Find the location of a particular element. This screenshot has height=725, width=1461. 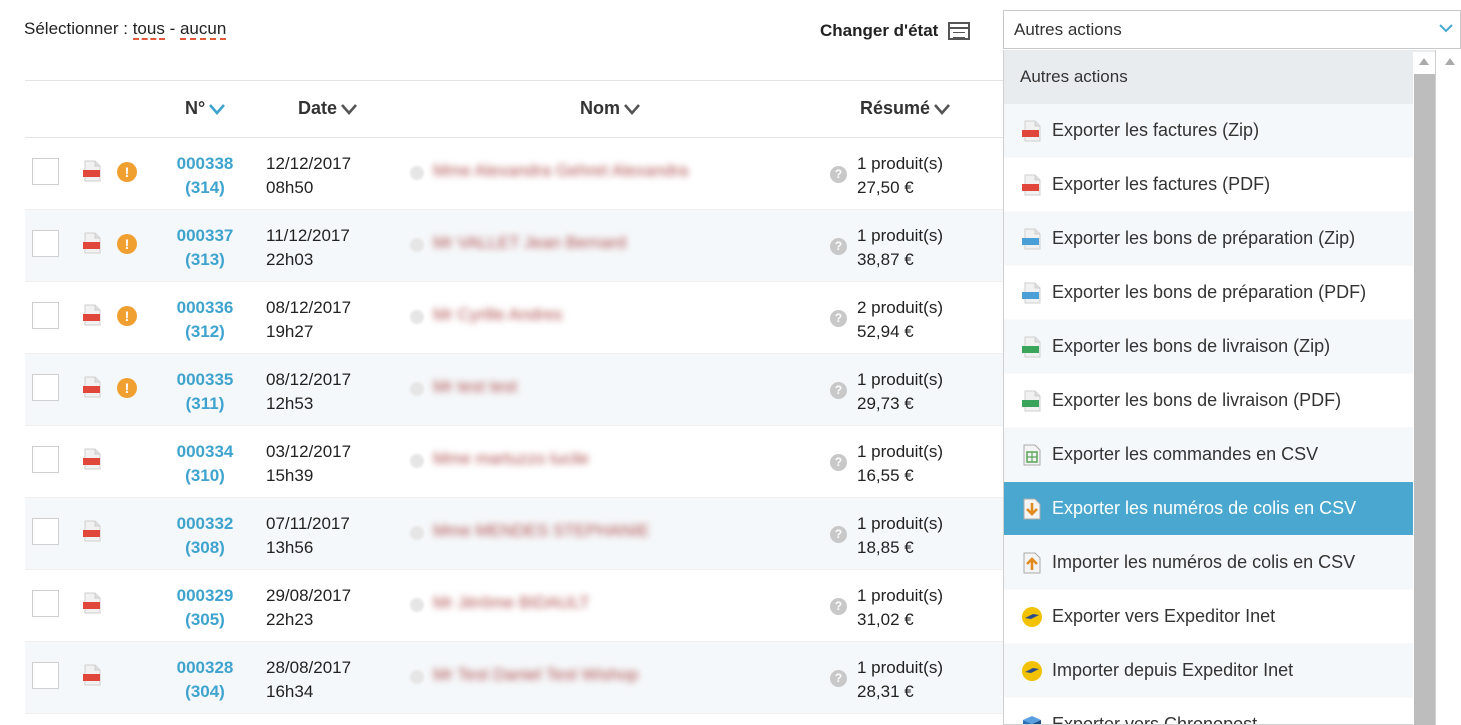

page-scroll-up-arrow-icon is located at coordinates (1450, 61).